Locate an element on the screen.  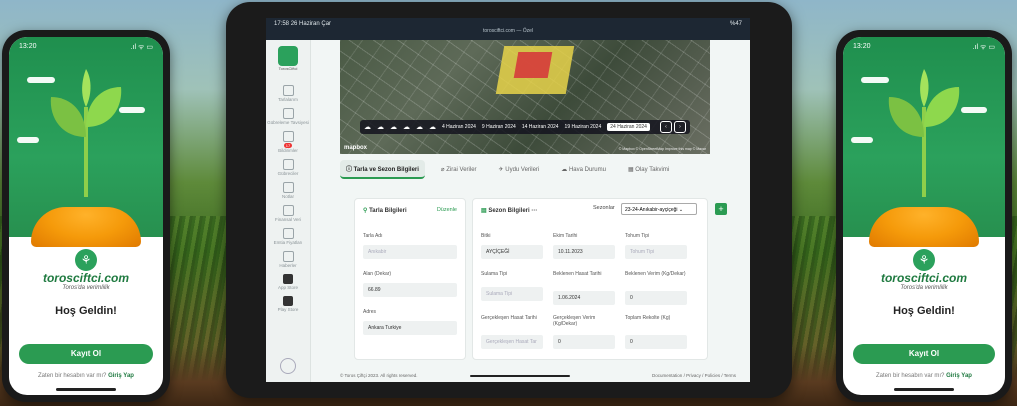
brand-name: torosciftci.com is located at coordinates (85, 278).